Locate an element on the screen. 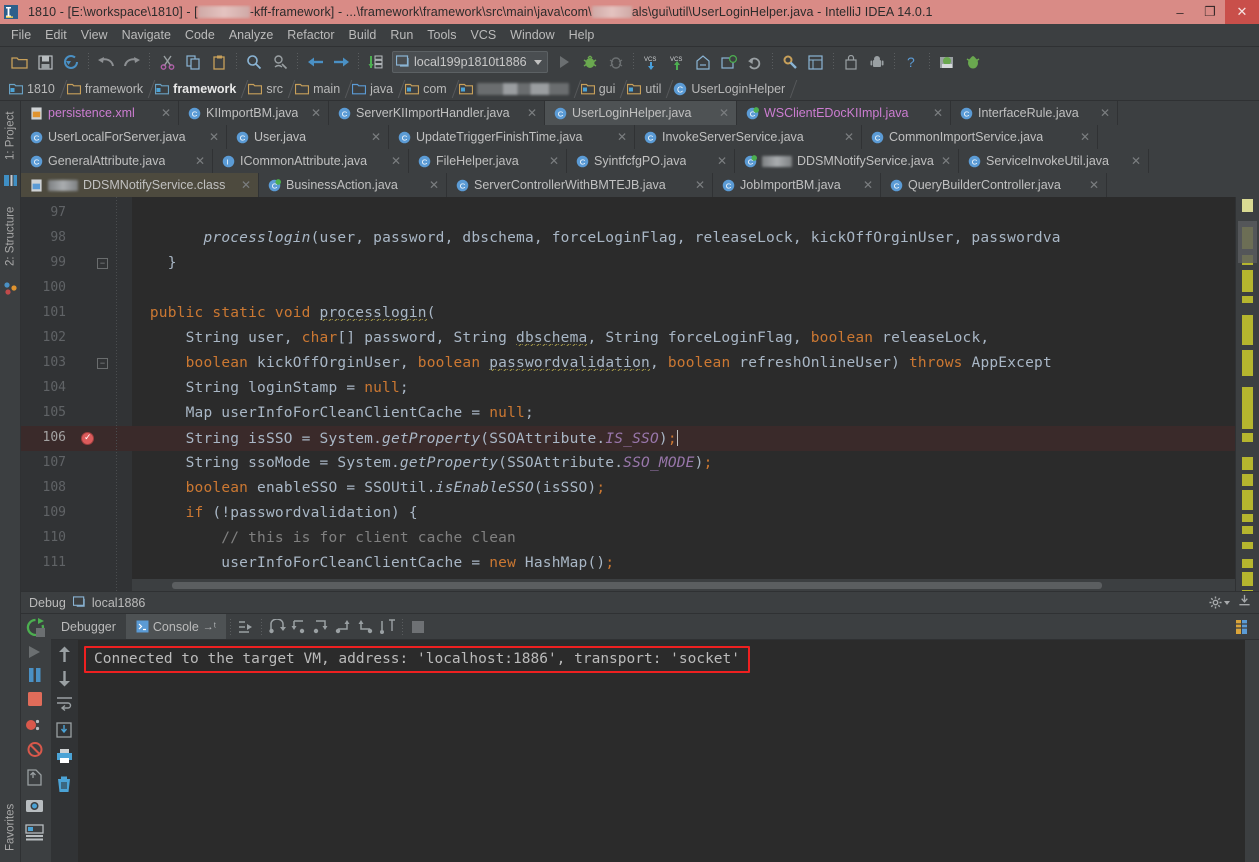  breadcrumb-item-com: com is located at coordinates (429, 89).